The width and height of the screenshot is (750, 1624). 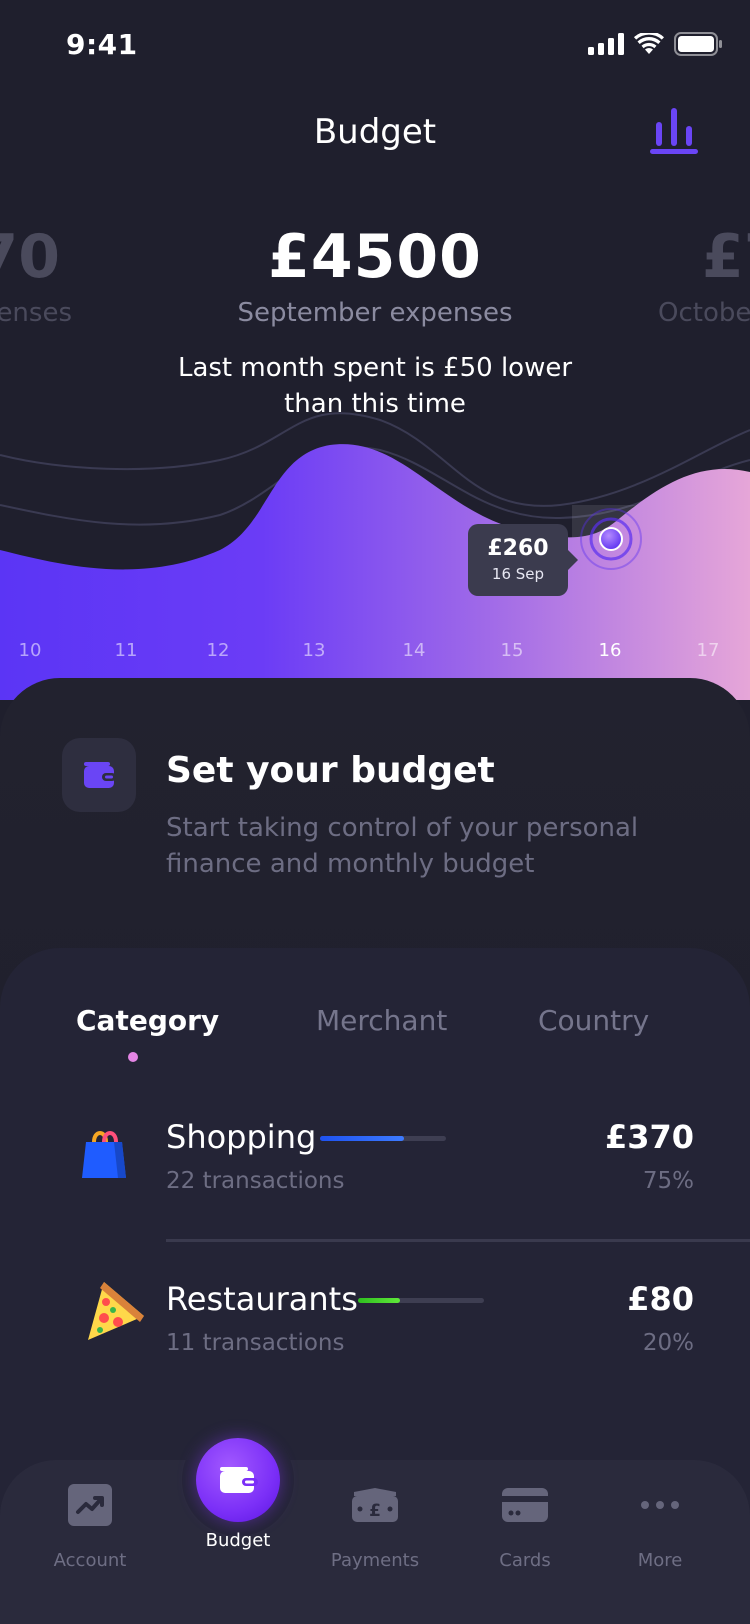 I want to click on nav-budget, so click(x=238, y=1480).